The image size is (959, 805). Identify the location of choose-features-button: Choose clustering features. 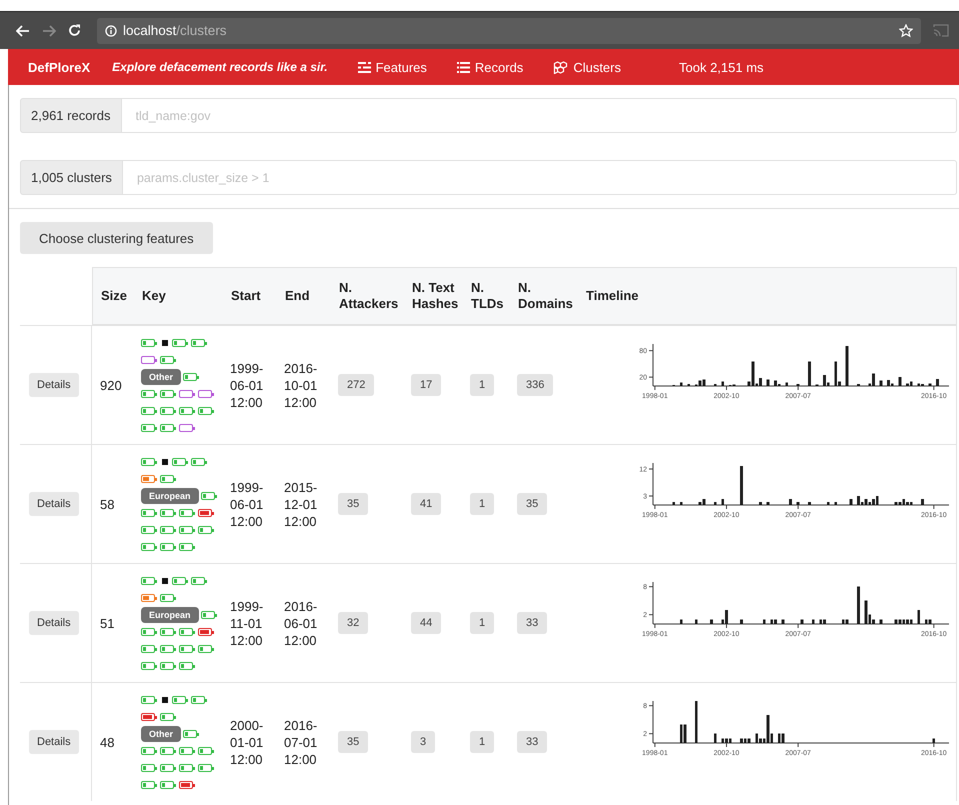
(116, 238).